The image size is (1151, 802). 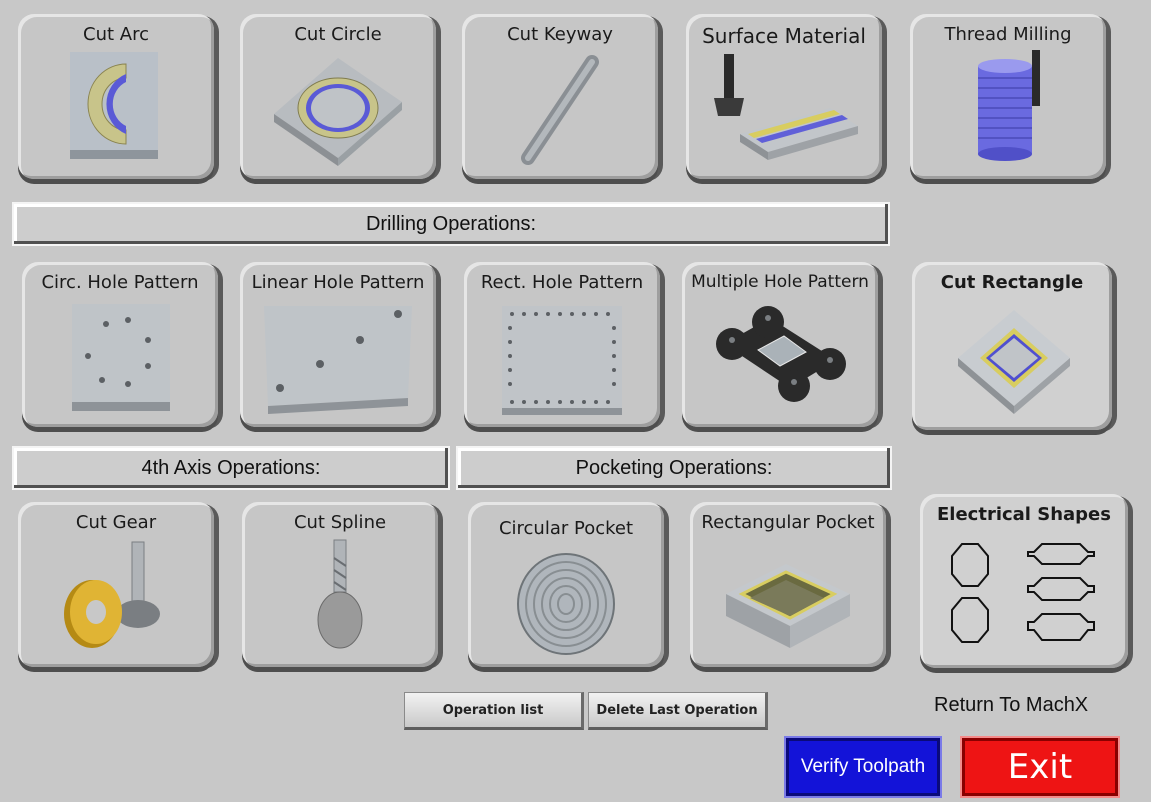 I want to click on delete-last-operation-label: Delete Last Operation, so click(x=677, y=710).